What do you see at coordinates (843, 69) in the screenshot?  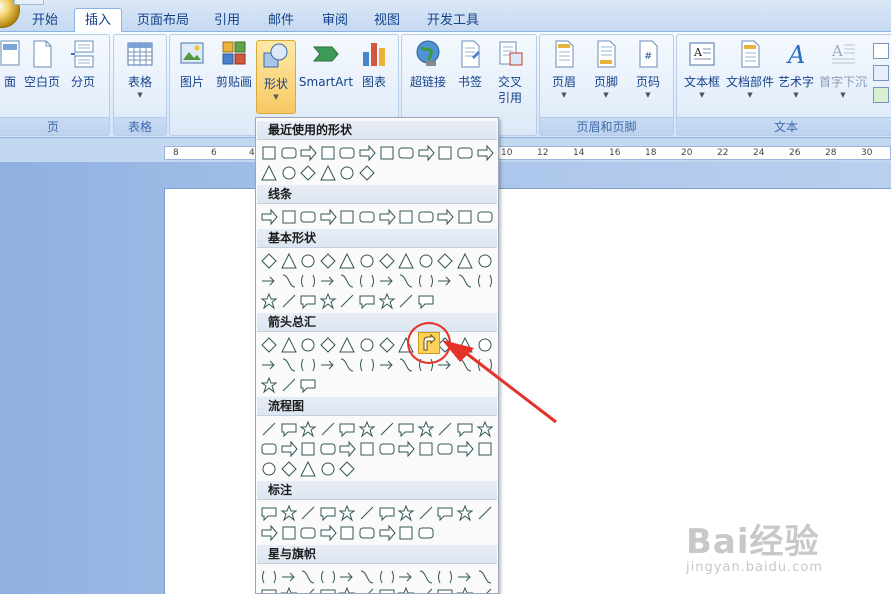 I see `drop-cap-button: A 首字下沉 ▼` at bounding box center [843, 69].